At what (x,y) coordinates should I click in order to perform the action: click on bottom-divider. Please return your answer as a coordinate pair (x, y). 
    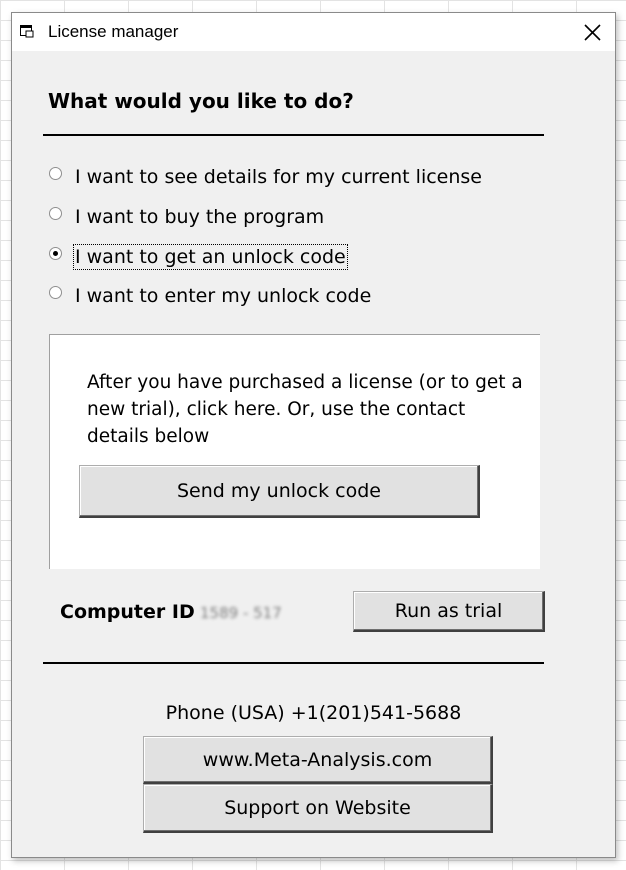
    Looking at the image, I should click on (293, 663).